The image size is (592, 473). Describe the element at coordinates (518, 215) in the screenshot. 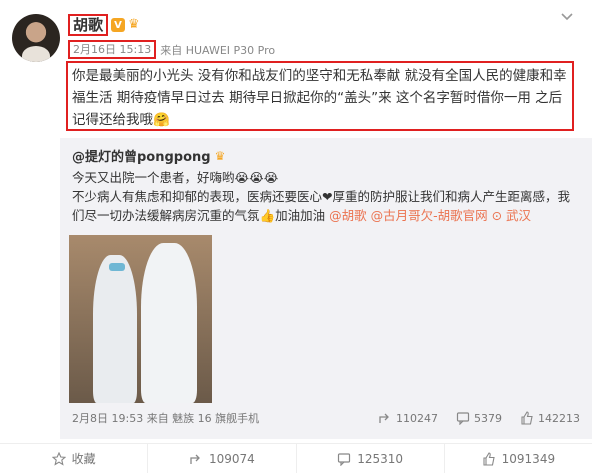

I see `location-link: 武汉` at that location.